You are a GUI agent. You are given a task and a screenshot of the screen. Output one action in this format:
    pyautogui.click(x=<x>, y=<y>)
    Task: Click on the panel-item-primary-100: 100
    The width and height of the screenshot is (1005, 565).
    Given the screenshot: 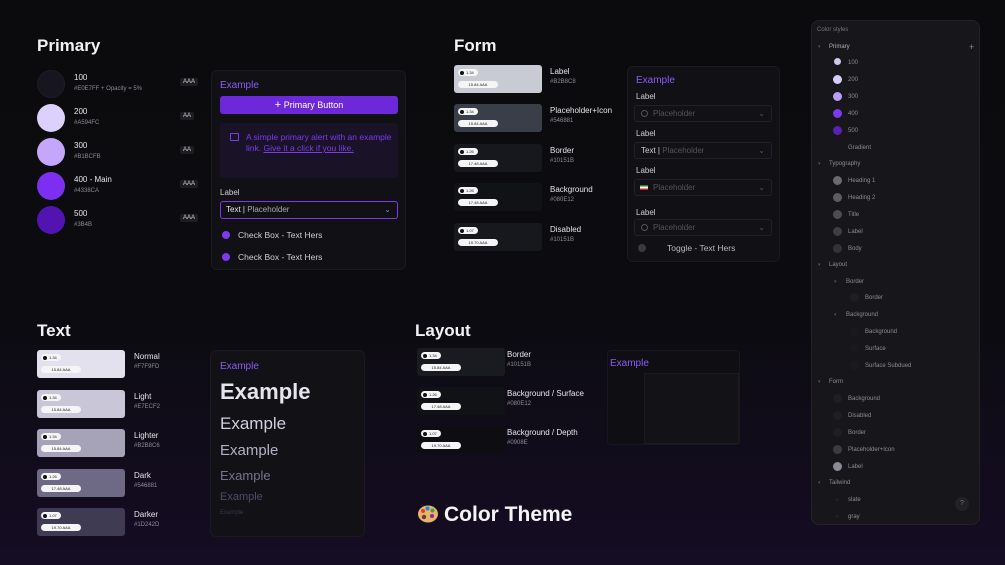 What is the action you would take?
    pyautogui.click(x=853, y=63)
    